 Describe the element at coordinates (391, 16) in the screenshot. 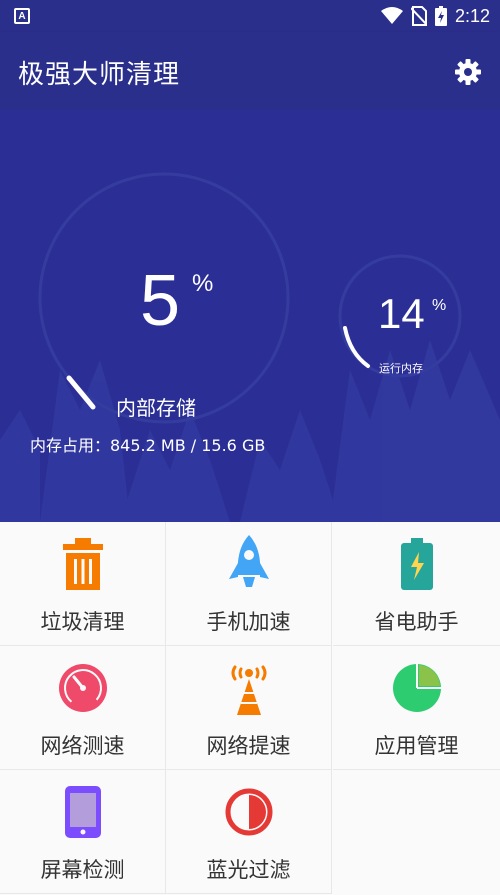

I see `wifi-icon` at that location.